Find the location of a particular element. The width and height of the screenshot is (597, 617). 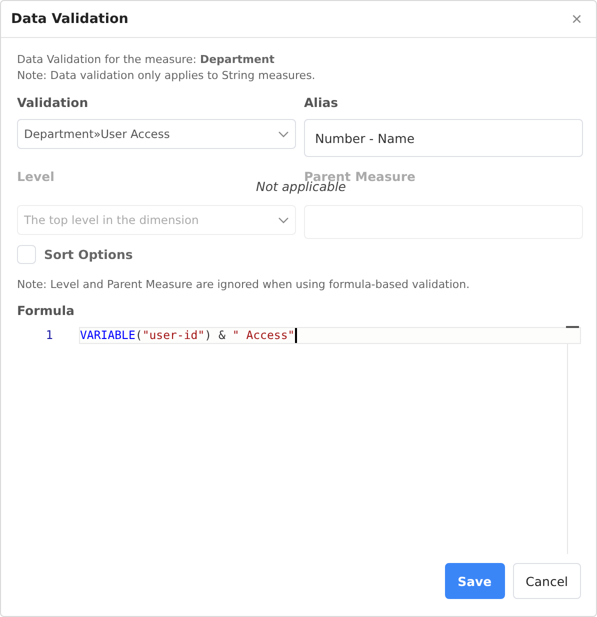

cancel-button: Cancel is located at coordinates (546, 581).